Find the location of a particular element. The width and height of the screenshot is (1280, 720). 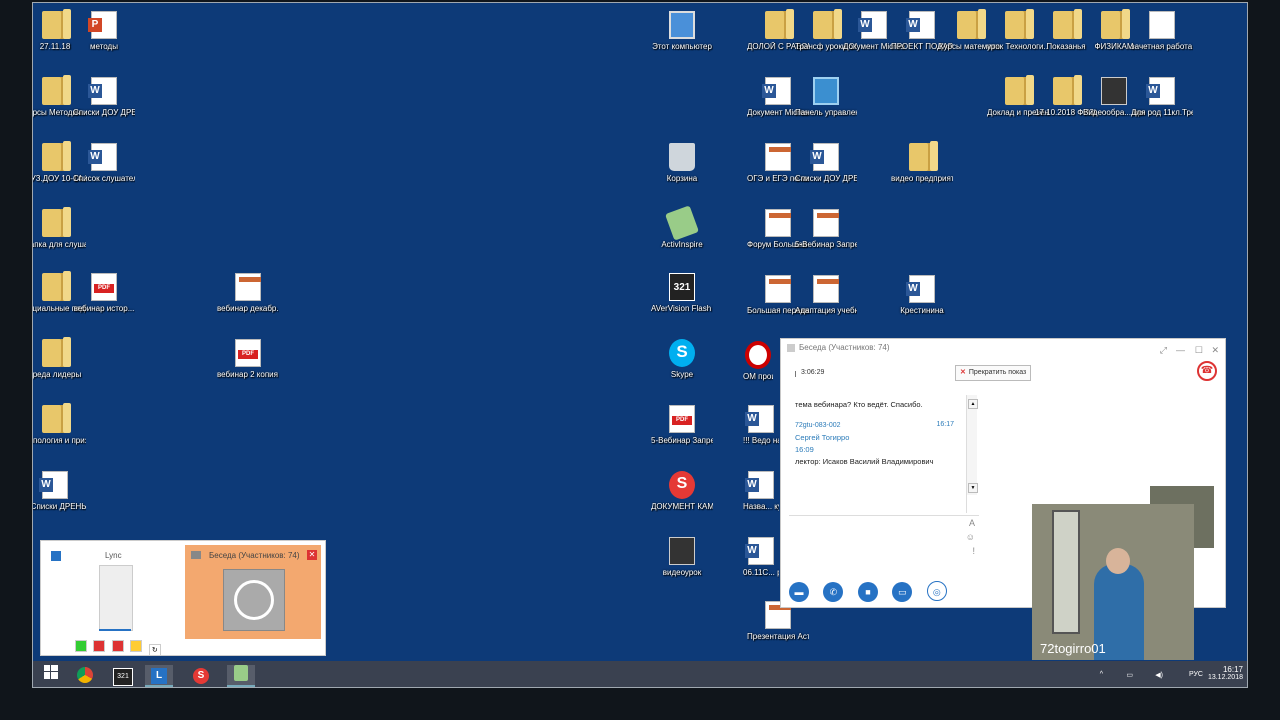

lync-taskbar-preview: Lync ↻ Беседа (Участников: 74) ✕ is located at coordinates (183, 598).